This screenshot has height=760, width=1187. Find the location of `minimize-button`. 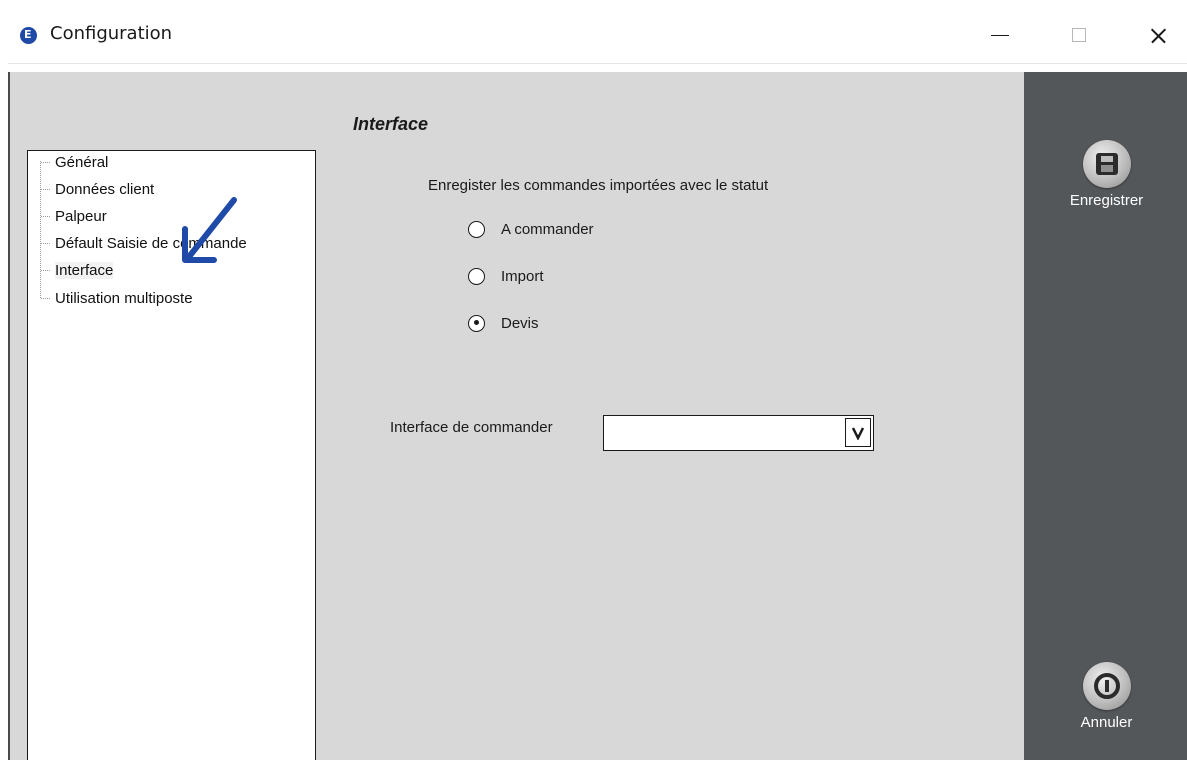

minimize-button is located at coordinates (1001, 36).